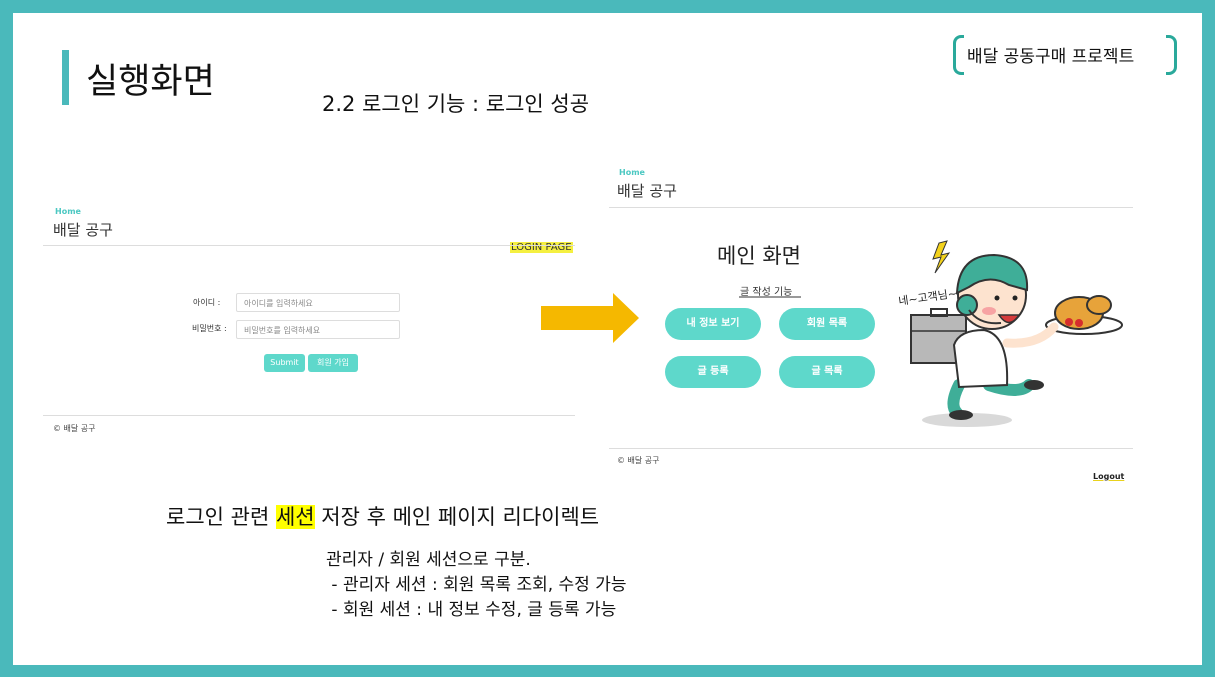 This screenshot has height=677, width=1215. What do you see at coordinates (65, 77) in the screenshot?
I see `title-accent-bar` at bounding box center [65, 77].